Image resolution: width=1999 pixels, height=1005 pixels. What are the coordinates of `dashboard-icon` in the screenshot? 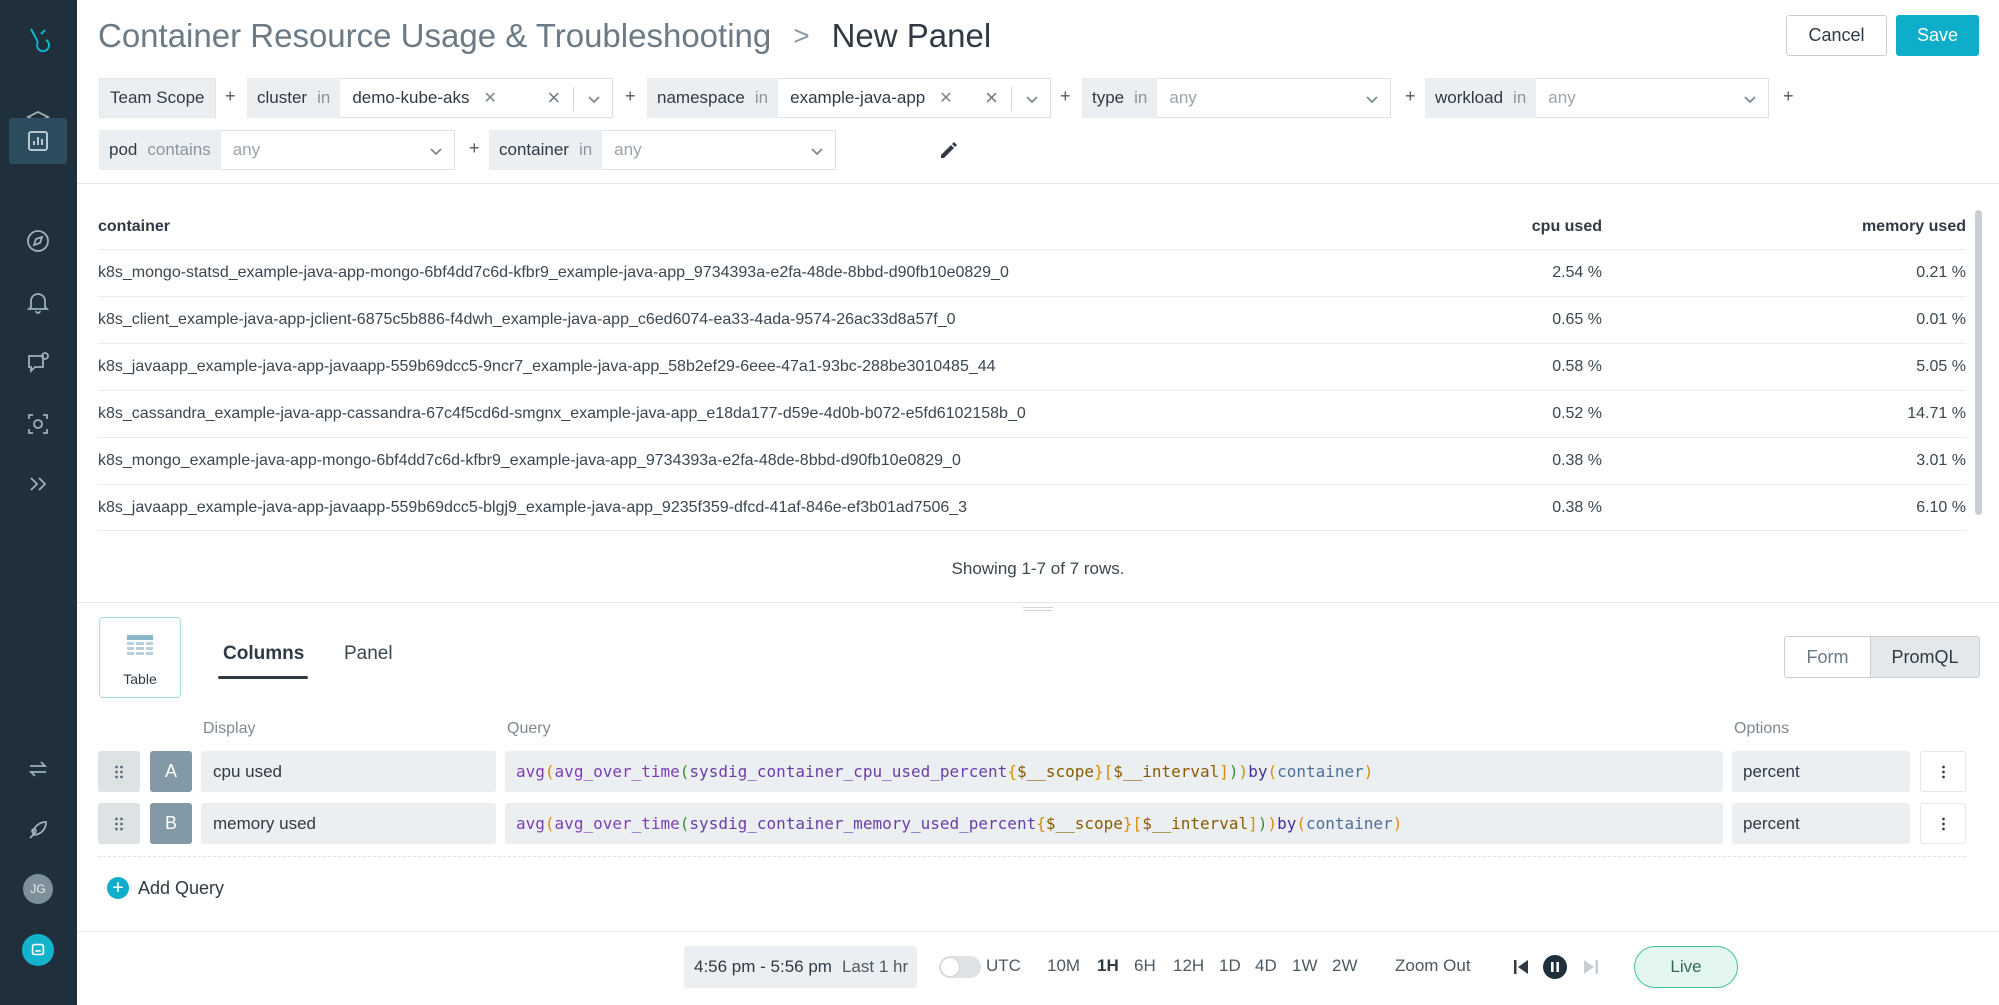 It's located at (38, 141).